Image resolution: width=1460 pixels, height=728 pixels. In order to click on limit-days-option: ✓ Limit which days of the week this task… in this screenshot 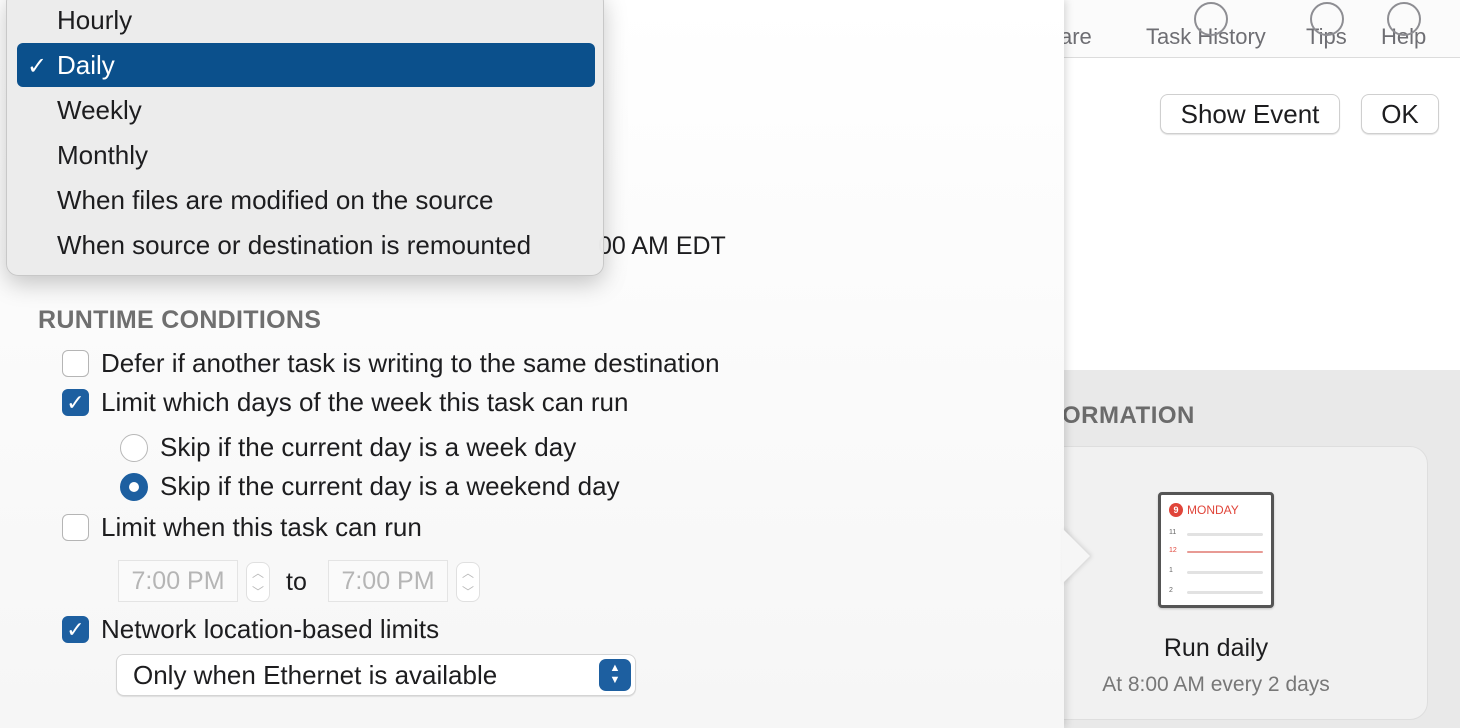, I will do `click(345, 402)`.